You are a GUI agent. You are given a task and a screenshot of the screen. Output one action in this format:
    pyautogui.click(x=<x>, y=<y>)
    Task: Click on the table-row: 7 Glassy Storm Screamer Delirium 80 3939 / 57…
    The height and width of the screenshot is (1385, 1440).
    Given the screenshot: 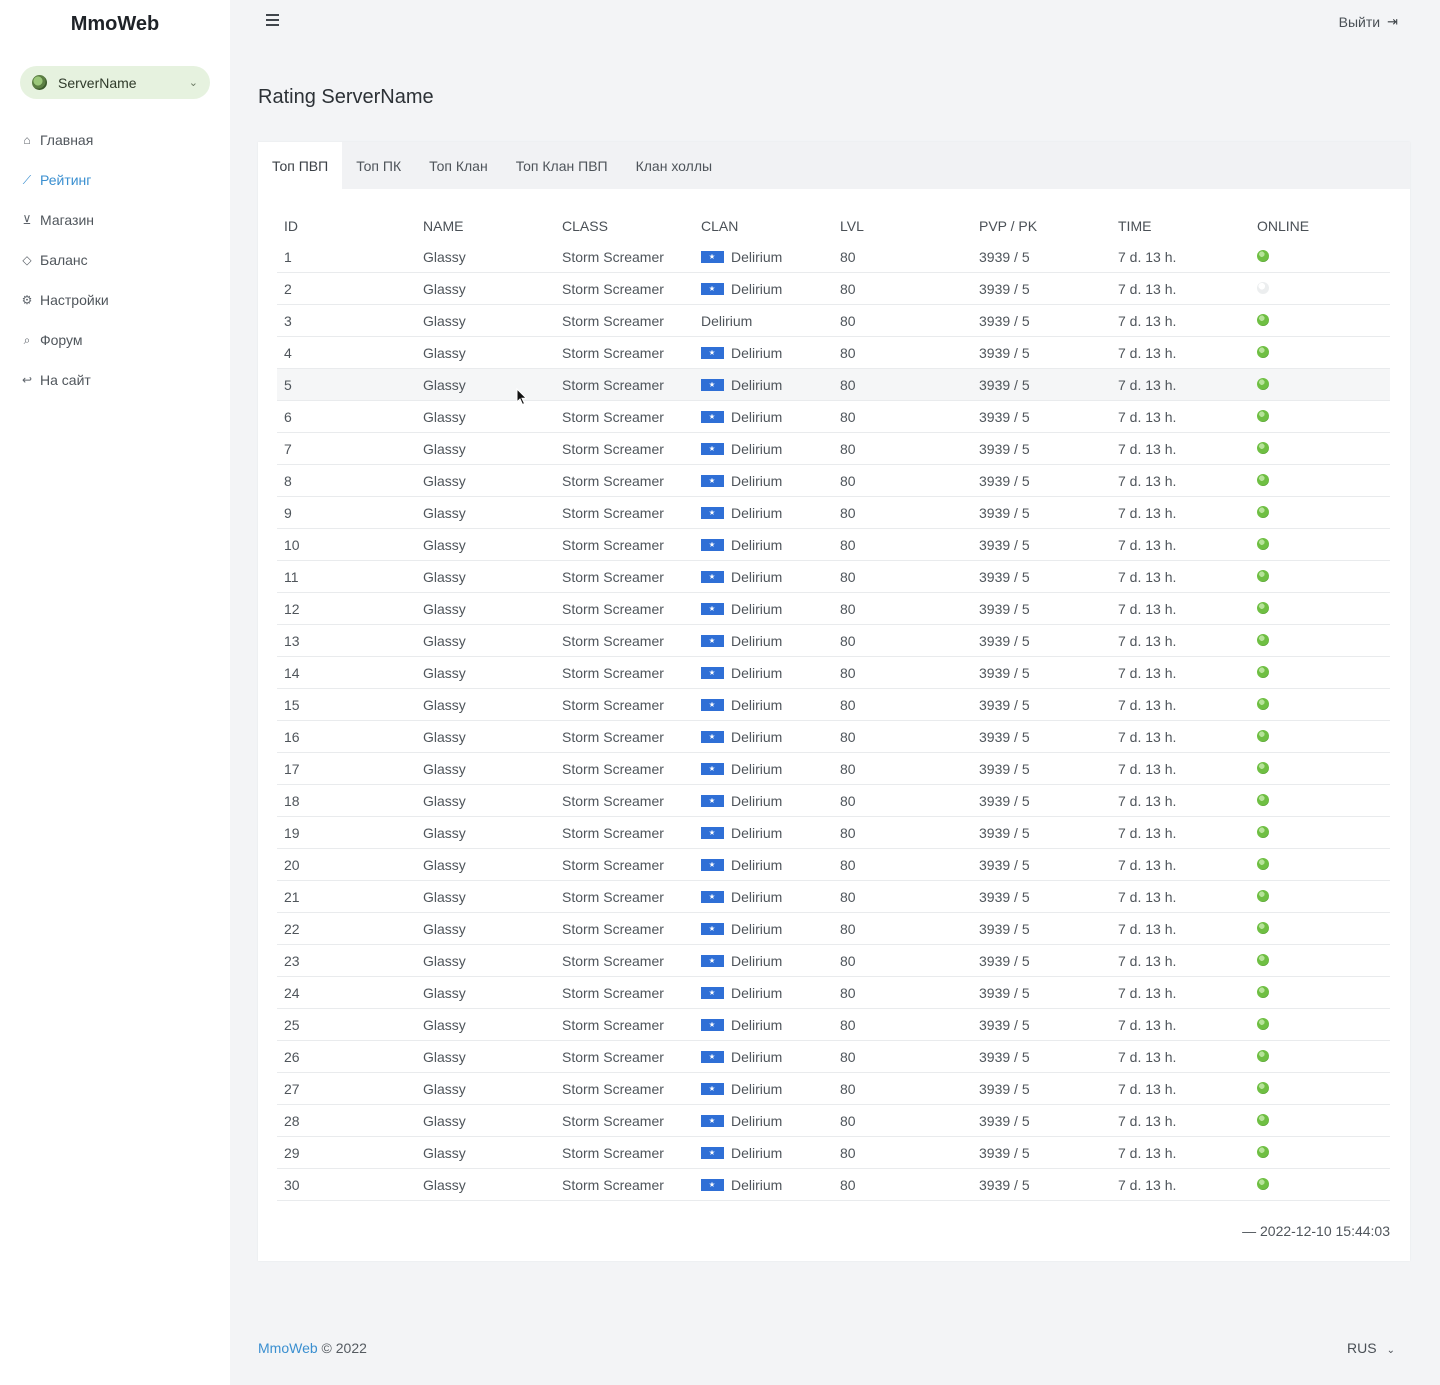 What is the action you would take?
    pyautogui.click(x=833, y=448)
    